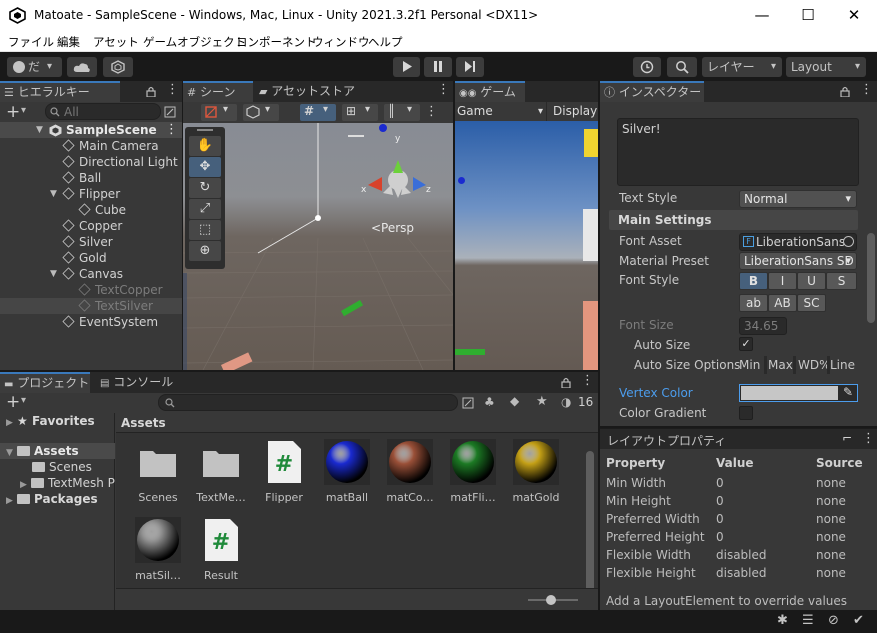  What do you see at coordinates (765, 365) in the screenshot?
I see `auto-size-min-field` at bounding box center [765, 365].